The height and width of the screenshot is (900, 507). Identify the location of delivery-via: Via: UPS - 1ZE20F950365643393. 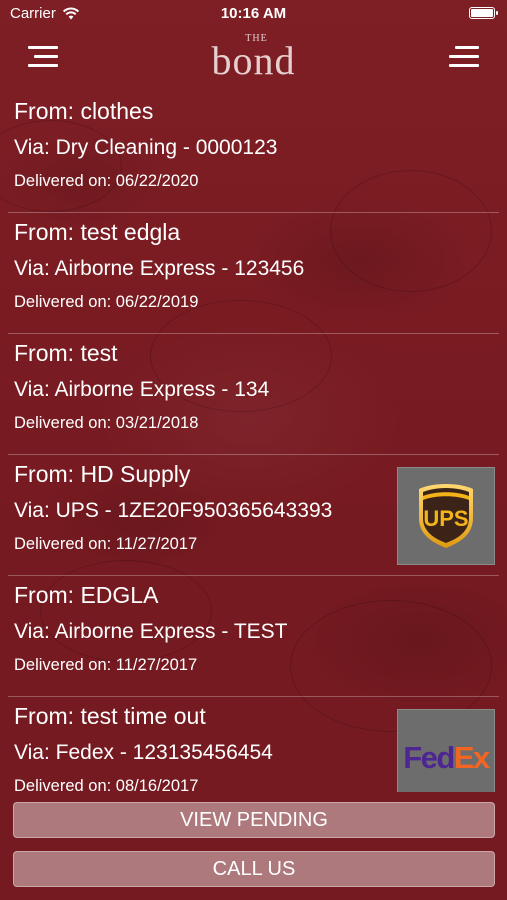
(173, 510).